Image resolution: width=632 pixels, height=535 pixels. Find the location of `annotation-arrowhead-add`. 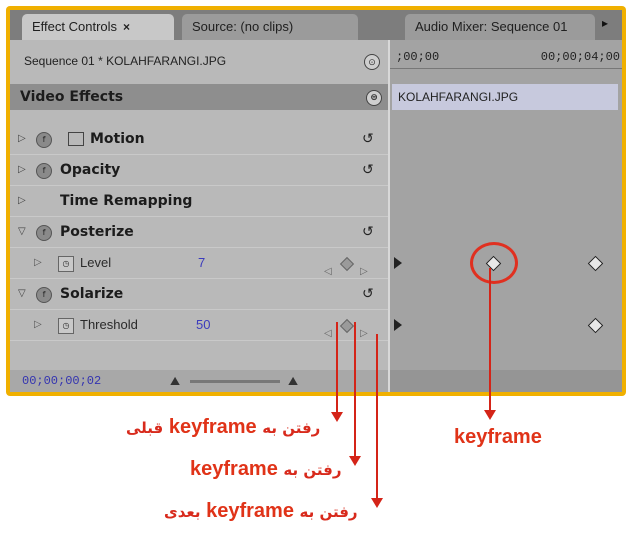

annotation-arrowhead-add is located at coordinates (355, 461).